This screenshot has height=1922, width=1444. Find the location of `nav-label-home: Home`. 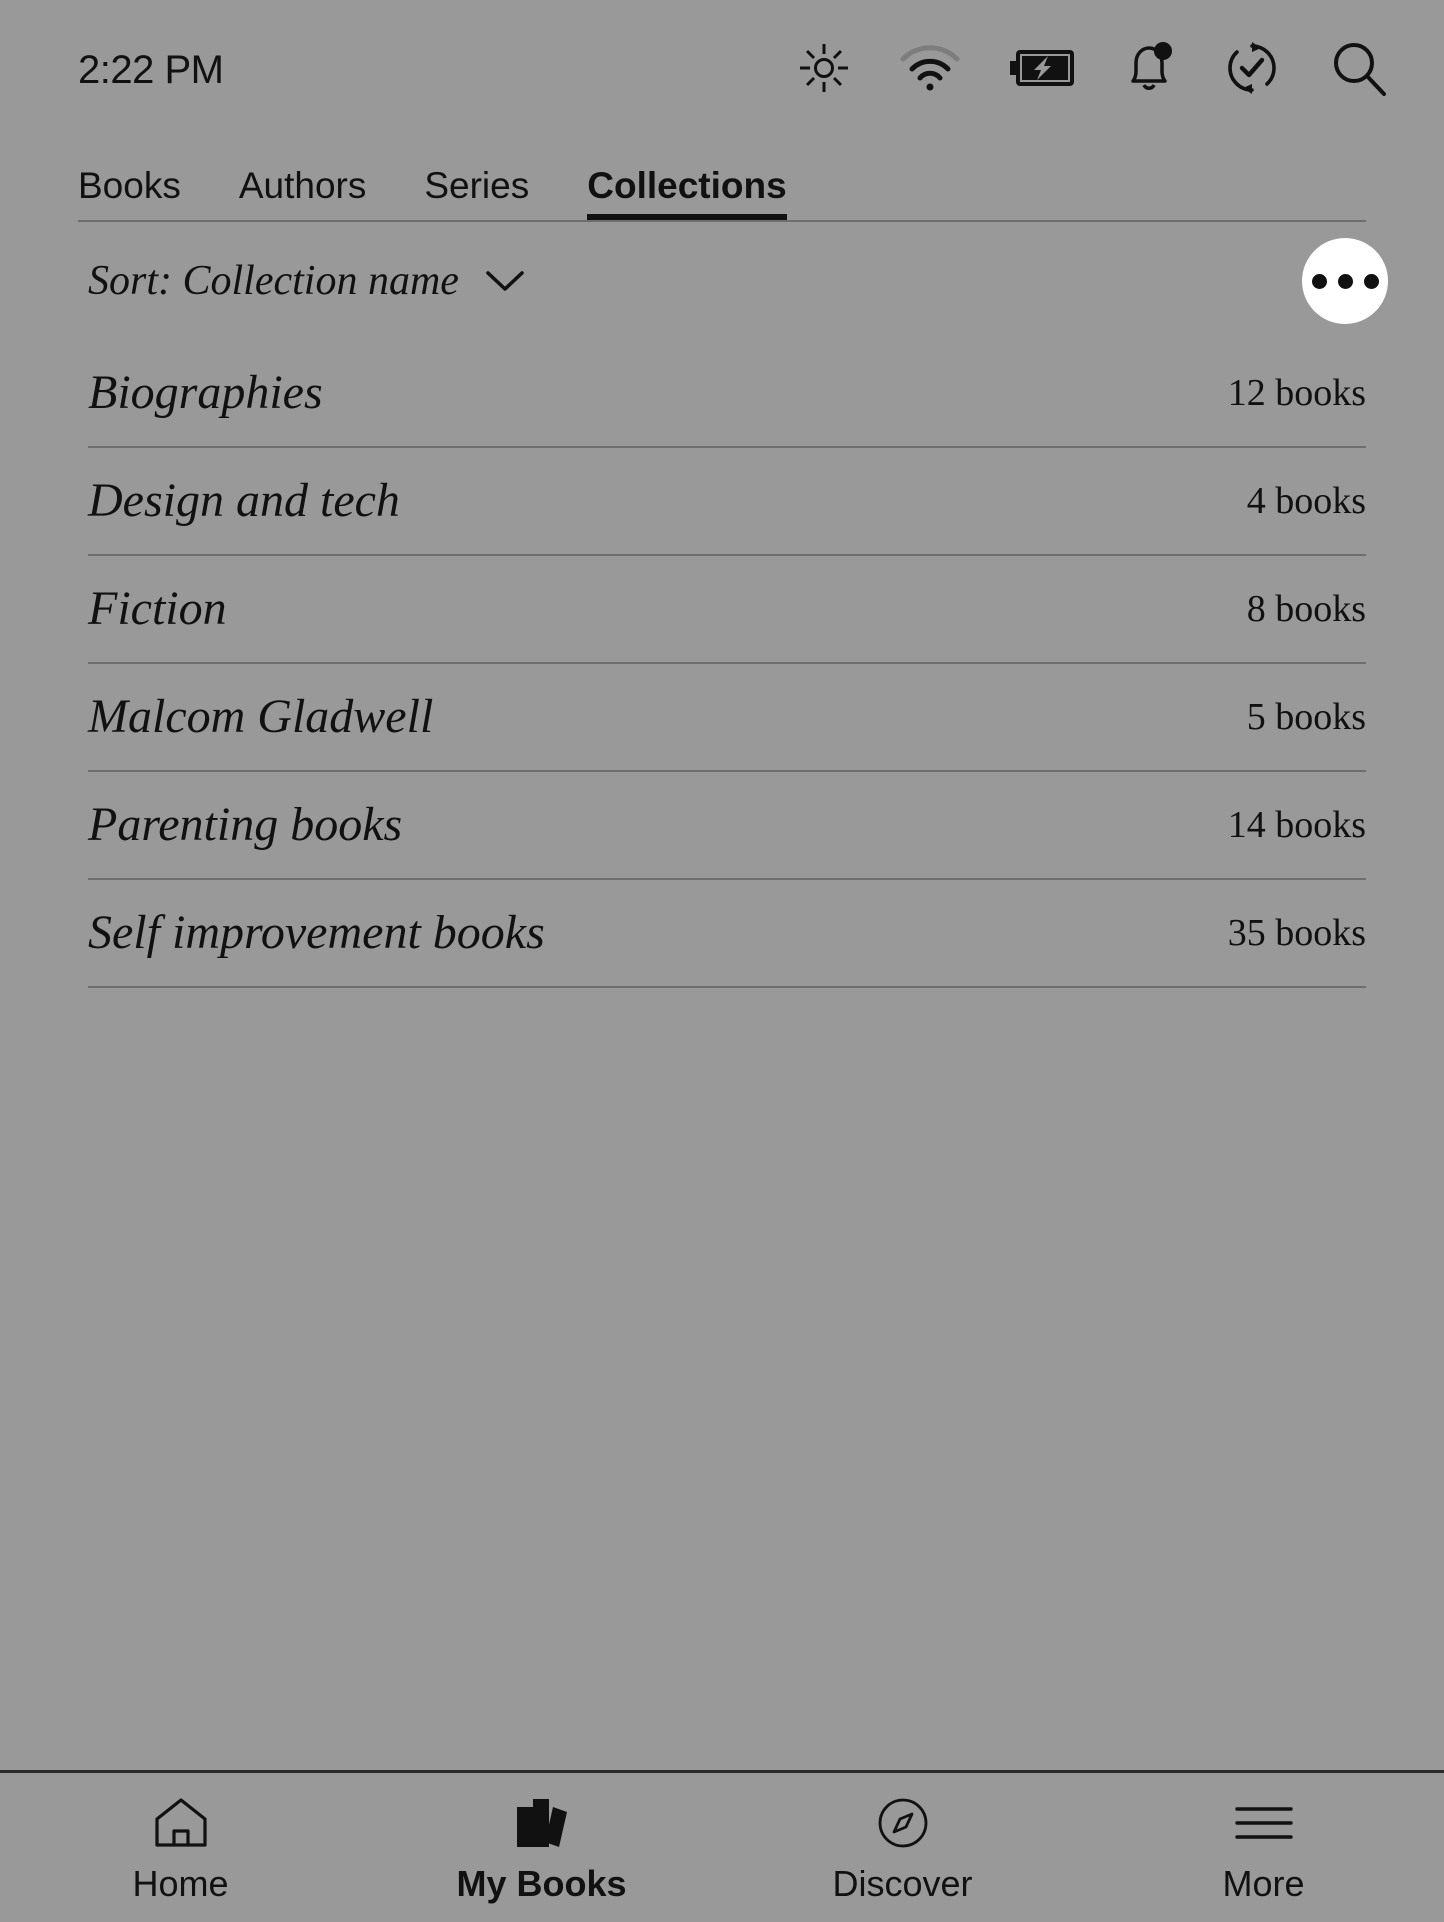

nav-label-home: Home is located at coordinates (180, 1883).